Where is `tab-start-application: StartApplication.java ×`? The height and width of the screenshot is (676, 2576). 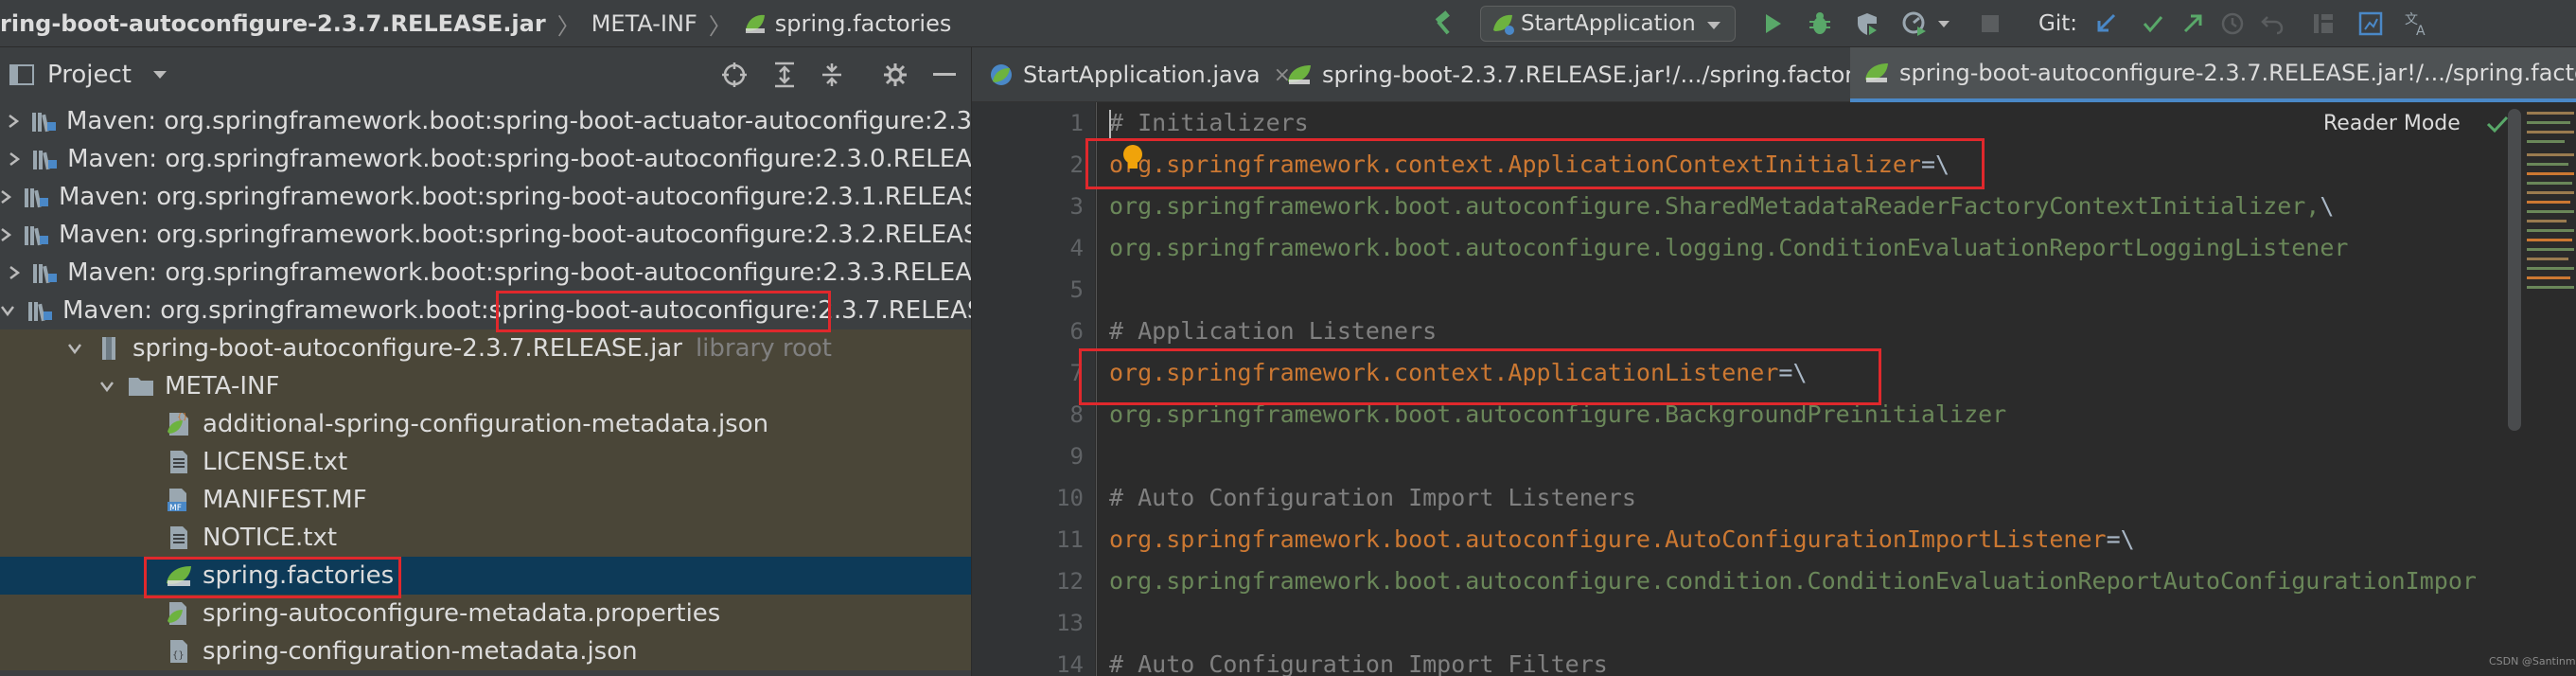 tab-start-application: StartApplication.java × is located at coordinates (1131, 74).